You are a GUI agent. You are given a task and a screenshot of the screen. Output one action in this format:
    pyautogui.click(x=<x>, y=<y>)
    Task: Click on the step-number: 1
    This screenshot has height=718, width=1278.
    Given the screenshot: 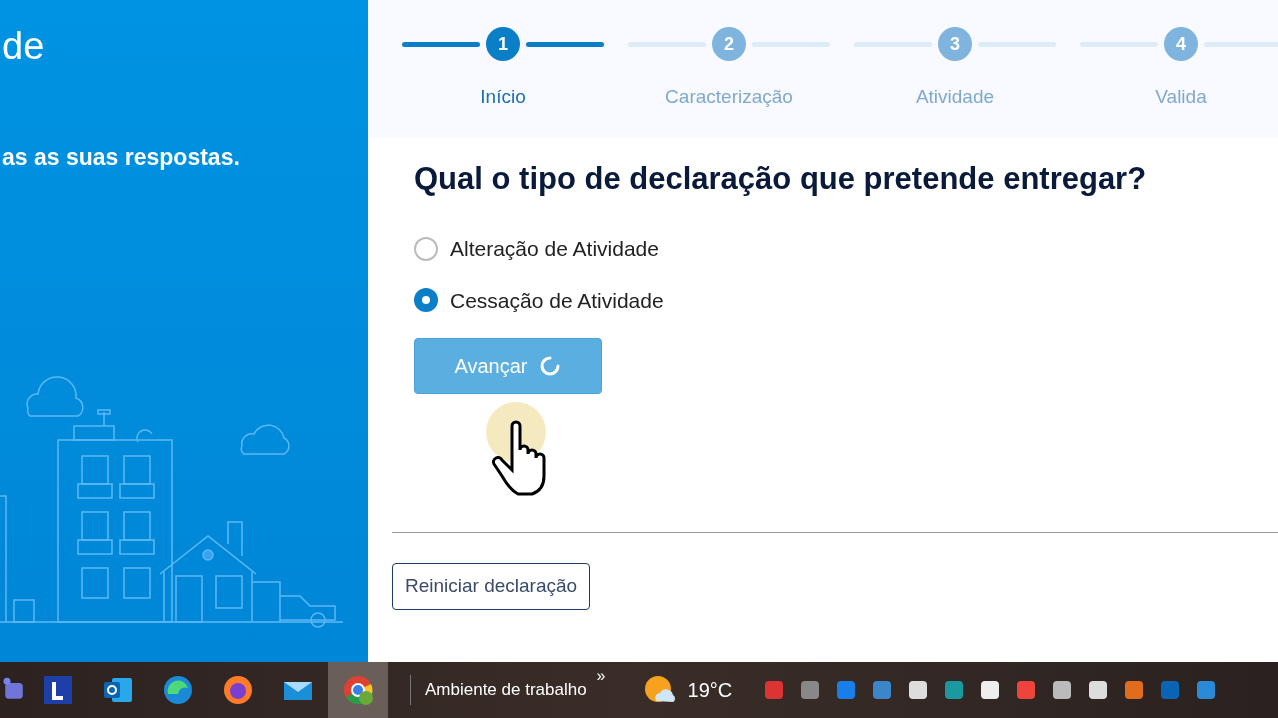 What is the action you would take?
    pyautogui.click(x=503, y=44)
    